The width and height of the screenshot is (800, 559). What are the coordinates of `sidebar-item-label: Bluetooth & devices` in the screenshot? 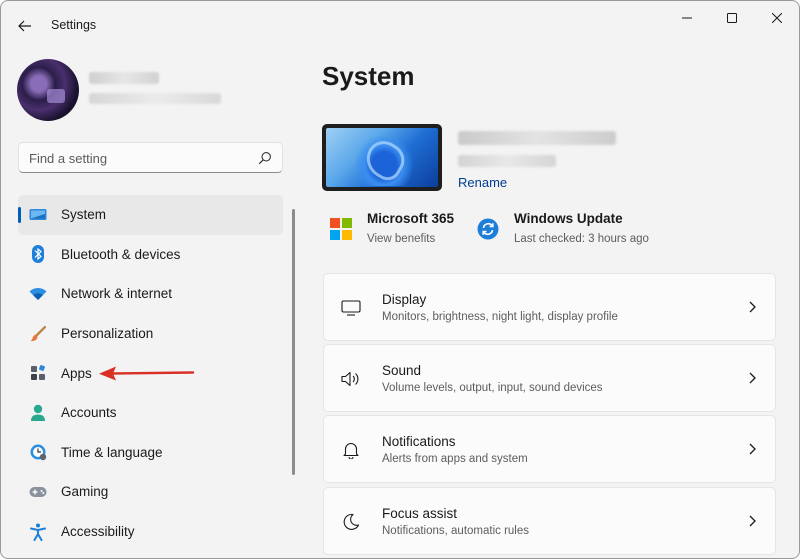 It's located at (121, 254).